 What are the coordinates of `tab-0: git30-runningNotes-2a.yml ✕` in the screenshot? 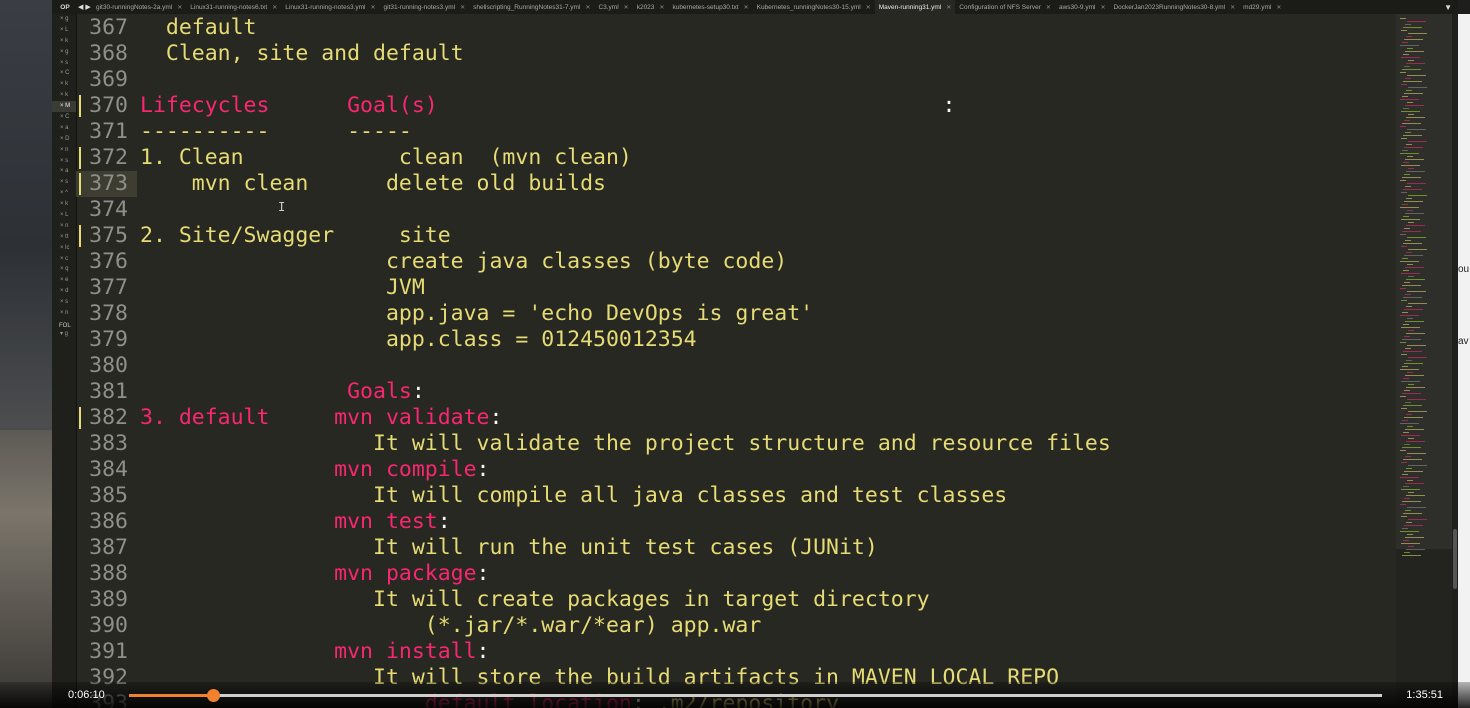 It's located at (139, 7).